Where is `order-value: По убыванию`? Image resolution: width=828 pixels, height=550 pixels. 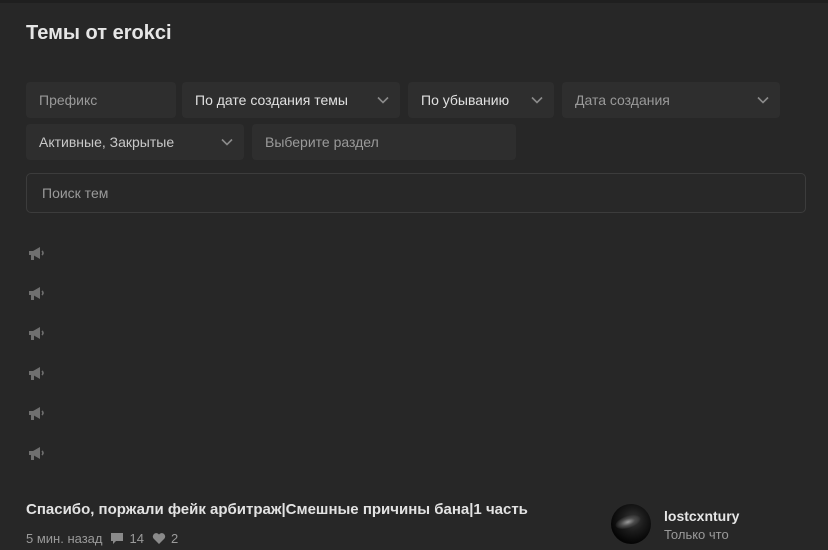 order-value: По убыванию is located at coordinates (465, 100).